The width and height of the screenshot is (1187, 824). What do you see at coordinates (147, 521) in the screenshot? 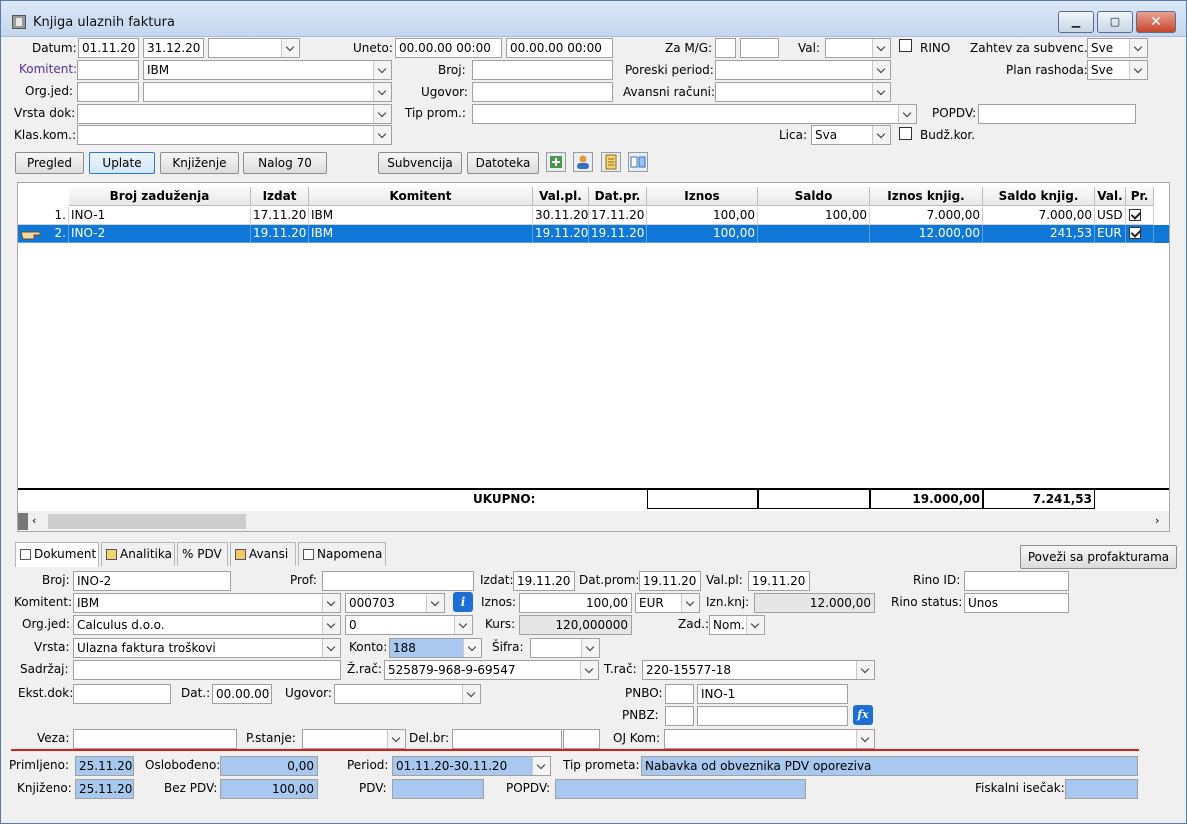
I see `scroll-thumb` at bounding box center [147, 521].